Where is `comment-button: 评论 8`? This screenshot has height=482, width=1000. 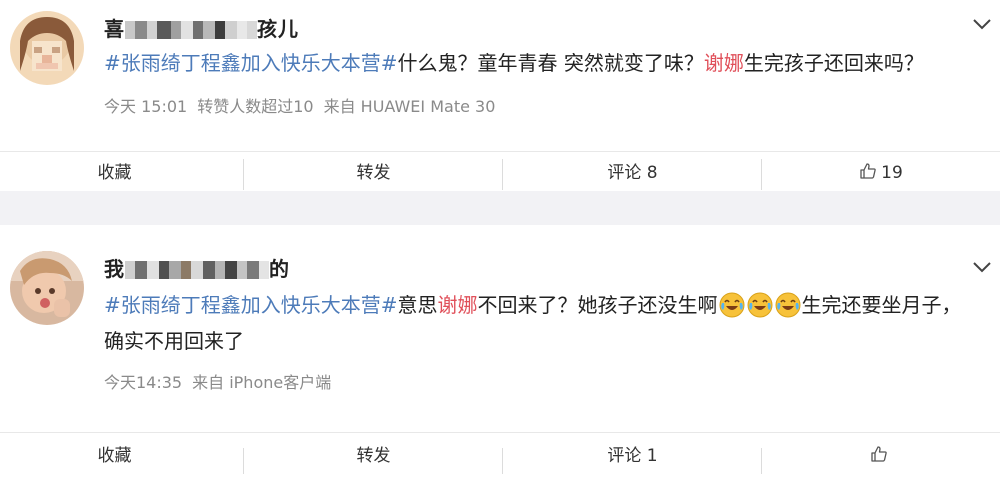 comment-button: 评论 8 is located at coordinates (632, 172).